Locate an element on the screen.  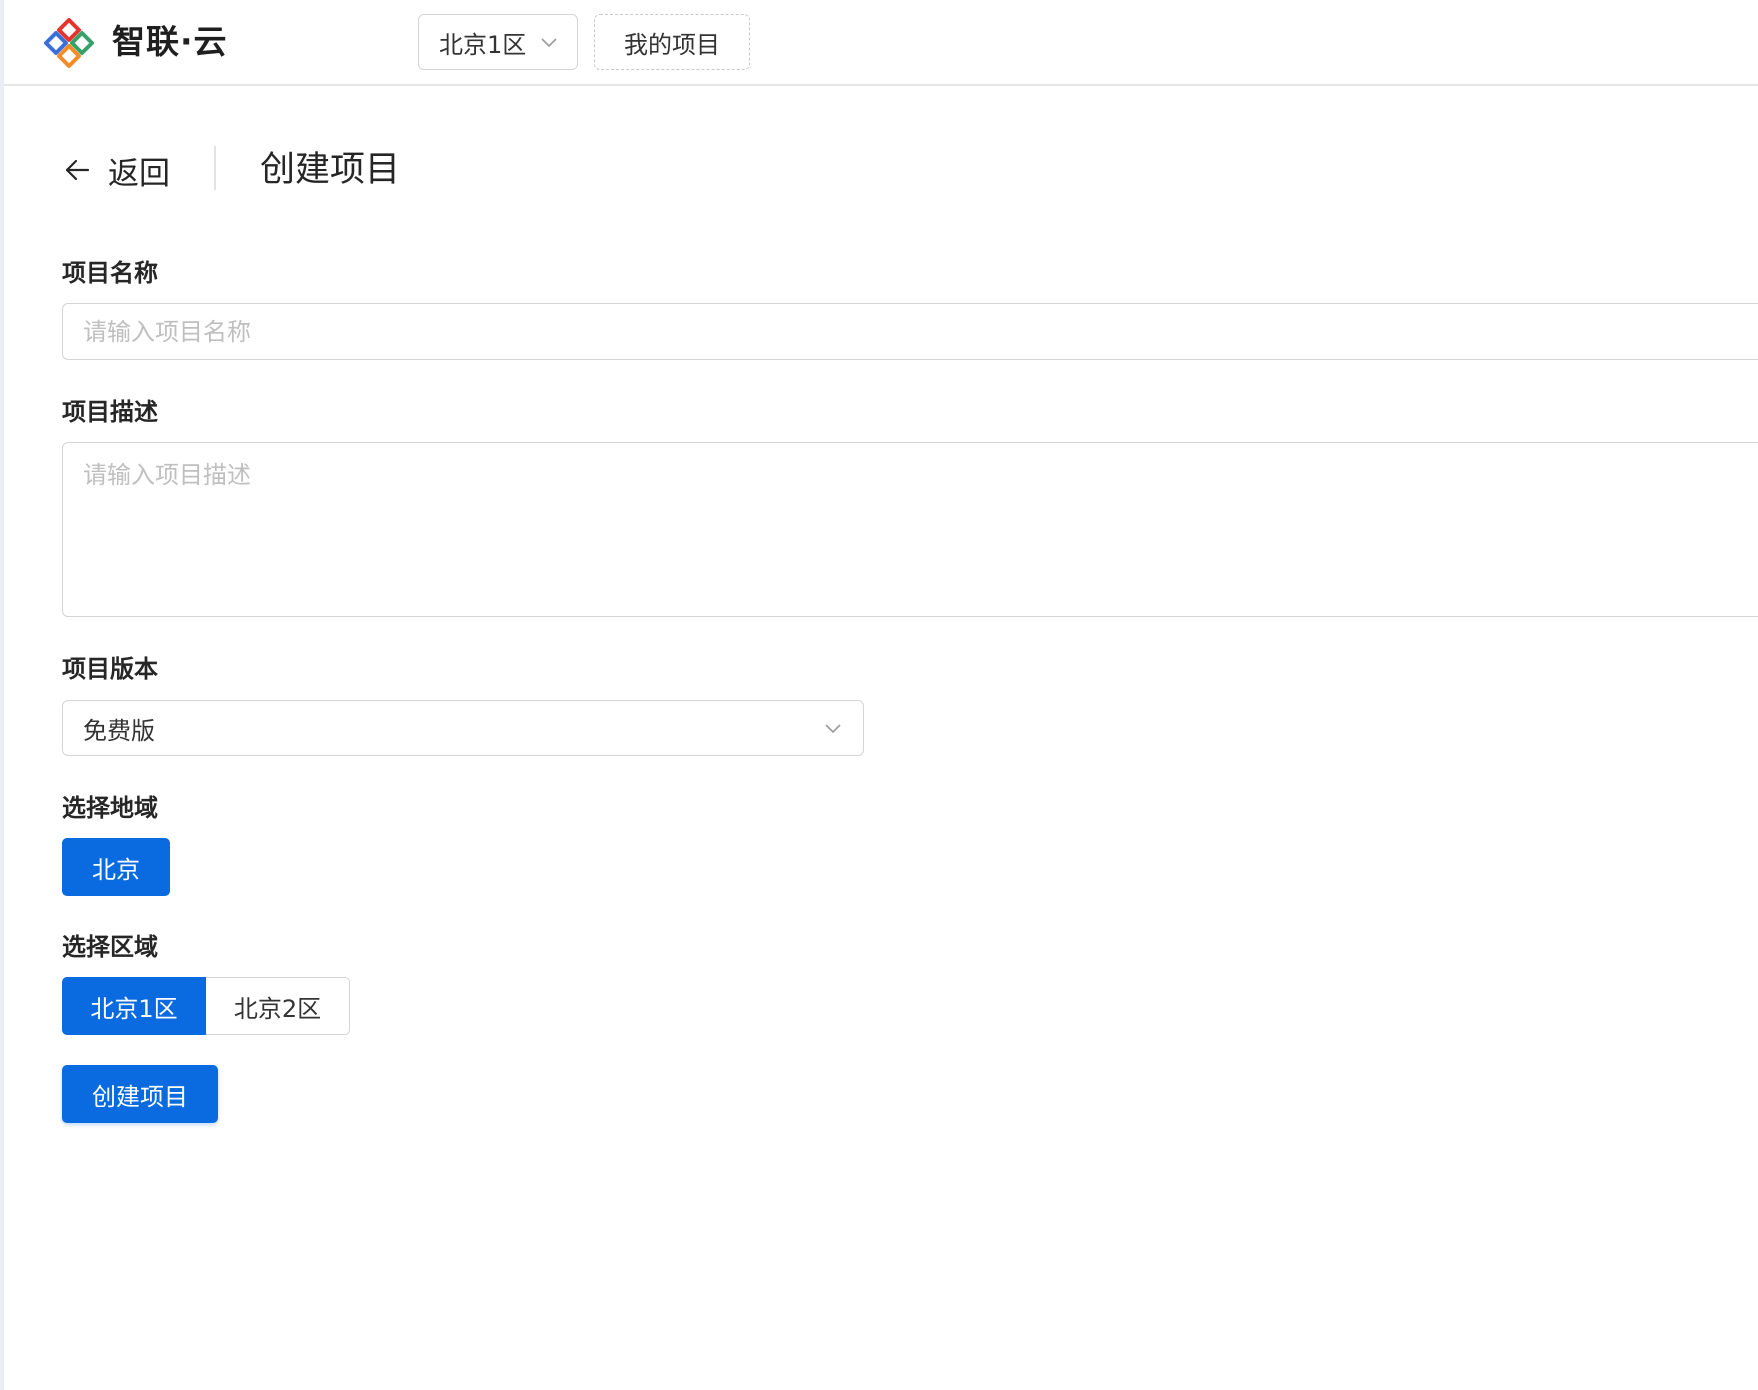
back-button: 返回 is located at coordinates (116, 170).